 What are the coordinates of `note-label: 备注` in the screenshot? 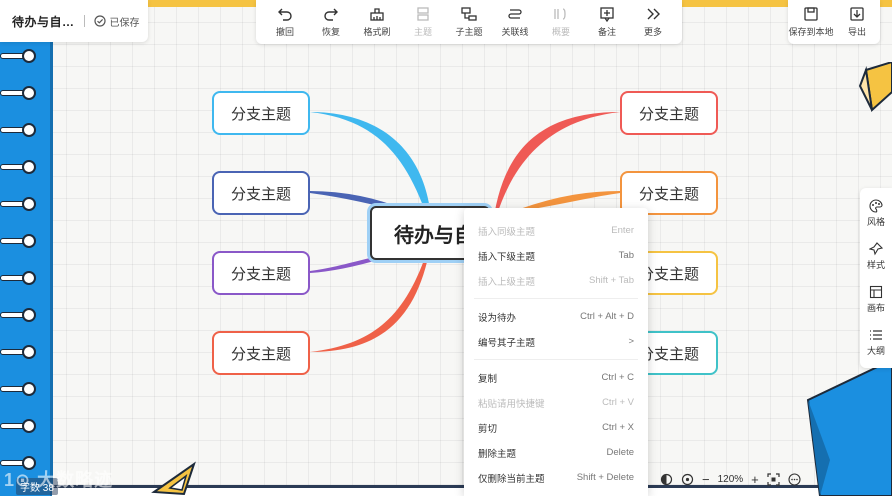 It's located at (606, 32).